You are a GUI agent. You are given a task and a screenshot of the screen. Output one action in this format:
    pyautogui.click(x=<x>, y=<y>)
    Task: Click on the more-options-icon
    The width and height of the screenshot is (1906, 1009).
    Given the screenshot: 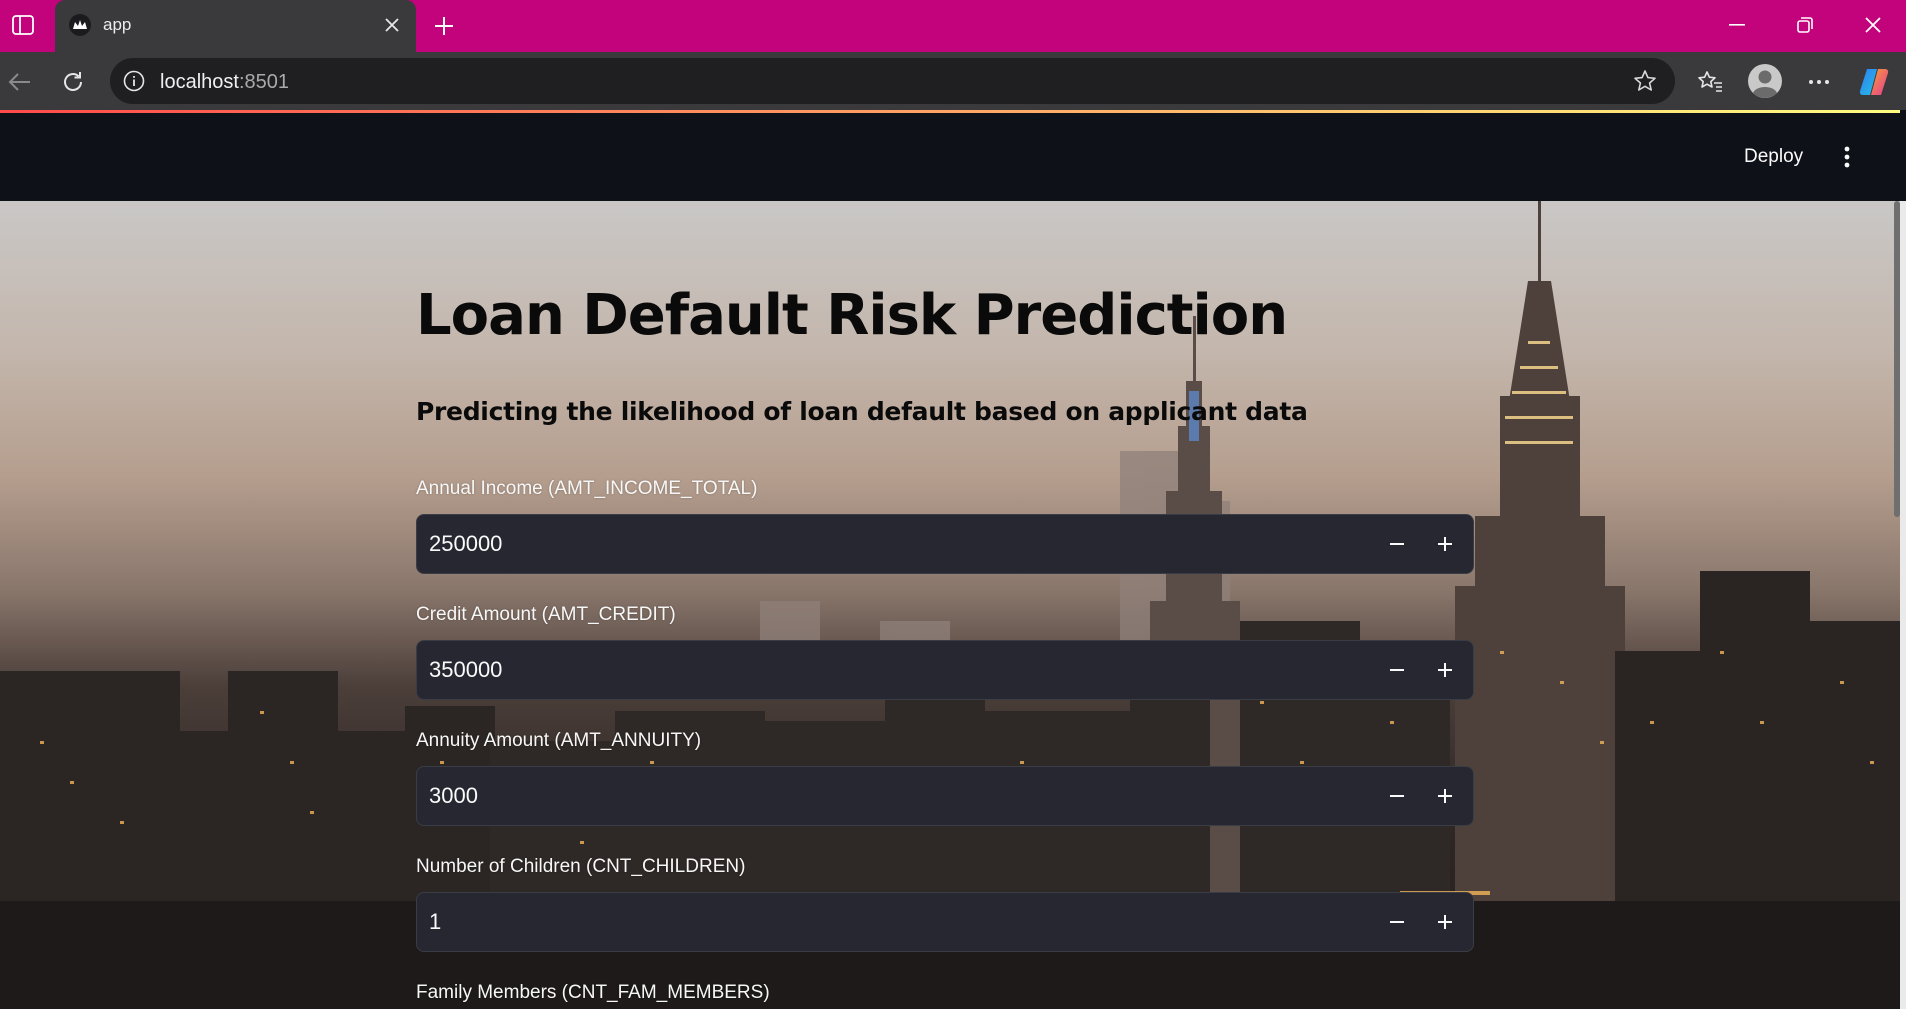 What is the action you would take?
    pyautogui.click(x=1819, y=82)
    